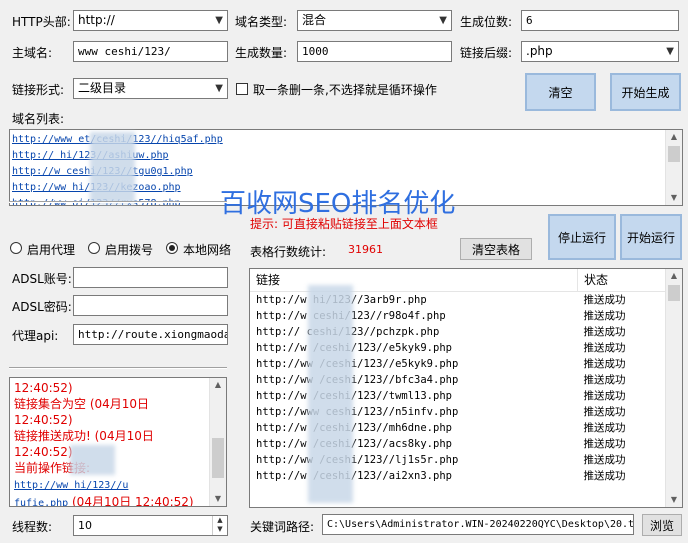 The width and height of the screenshot is (688, 543). I want to click on take-one-delete-checkbox, so click(242, 89).